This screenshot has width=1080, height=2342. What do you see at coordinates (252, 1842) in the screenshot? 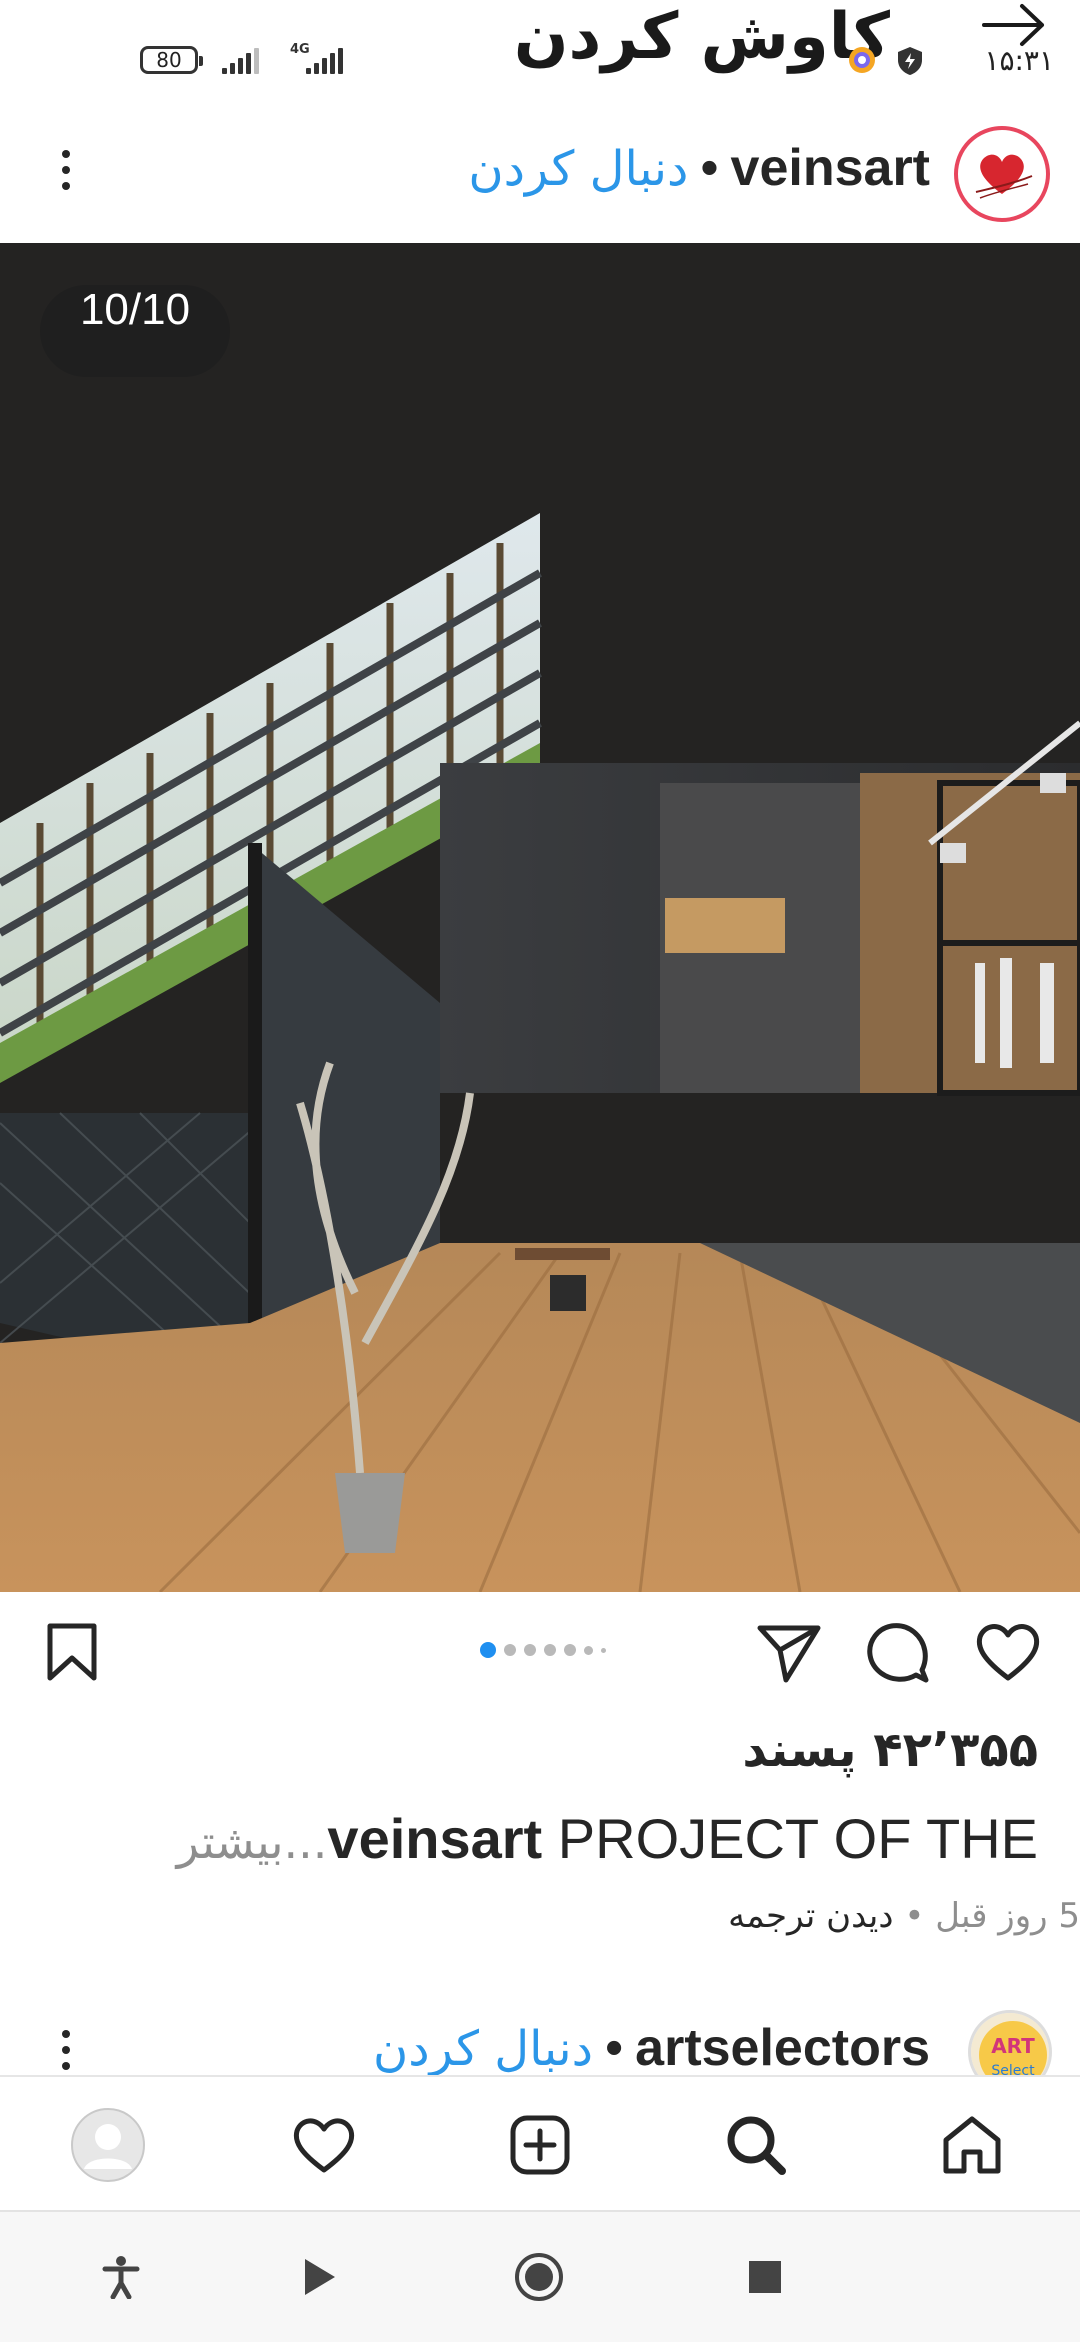
I see `caption-more-link: ...بیشتر` at bounding box center [252, 1842].